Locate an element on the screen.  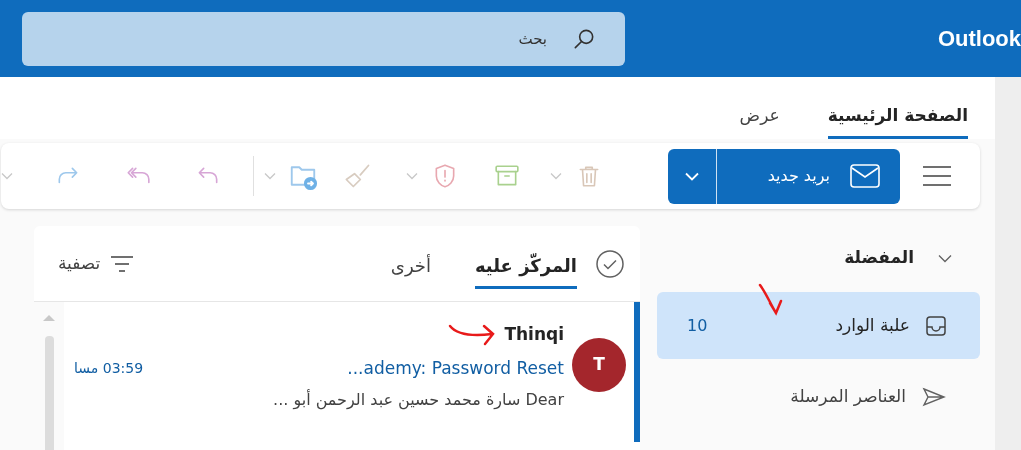
message-subject: ...ademy: Password Reset is located at coordinates (455, 368).